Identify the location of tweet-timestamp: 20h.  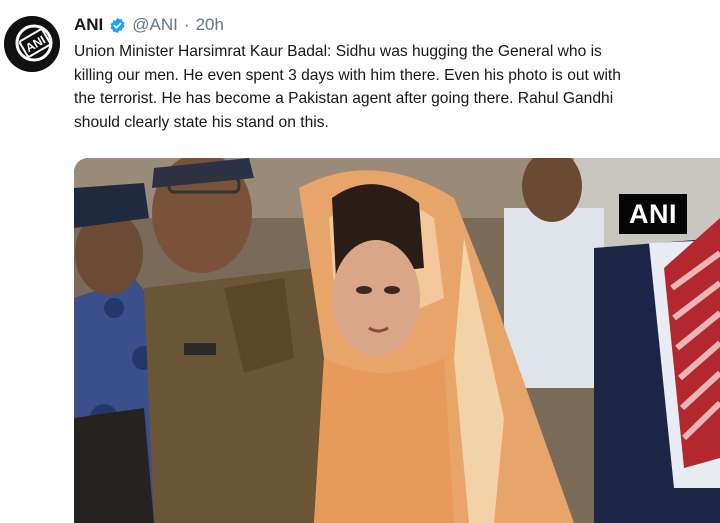
(210, 25).